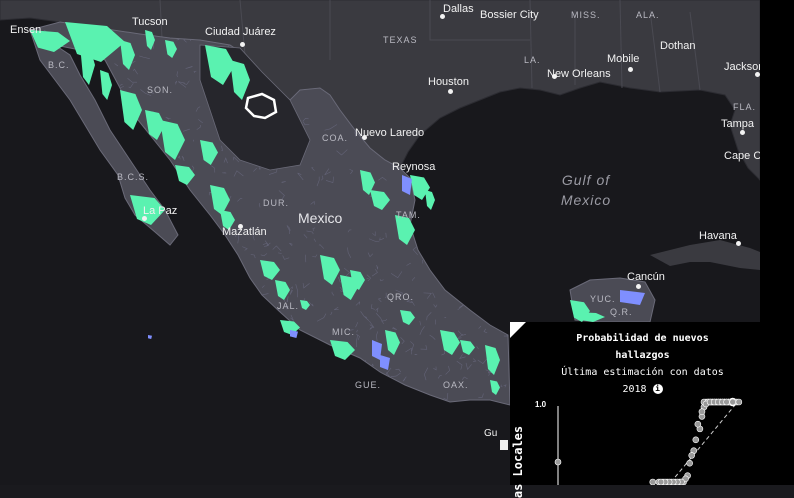 The width and height of the screenshot is (794, 498). Describe the element at coordinates (777, 242) in the screenshot. I see `map-right-edge` at that location.